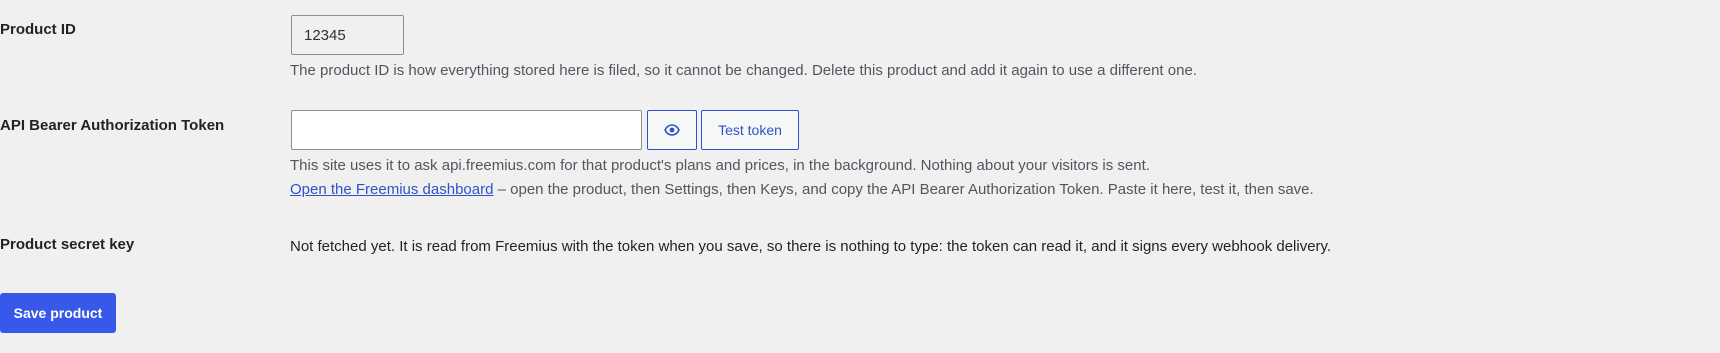 The image size is (1720, 353). What do you see at coordinates (112, 125) in the screenshot?
I see `token-label: API Bearer Authorization Token` at bounding box center [112, 125].